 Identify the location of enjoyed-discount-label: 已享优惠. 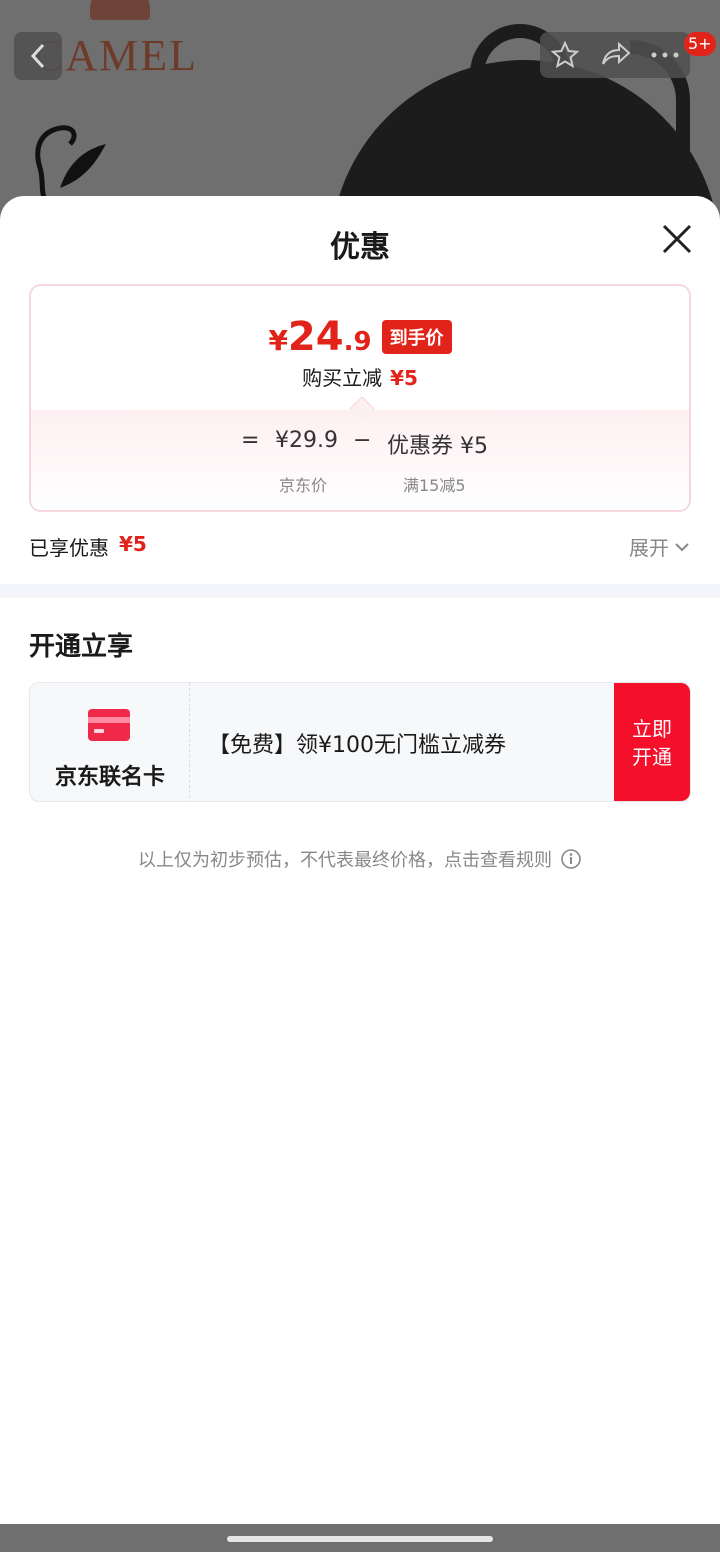
(69, 548).